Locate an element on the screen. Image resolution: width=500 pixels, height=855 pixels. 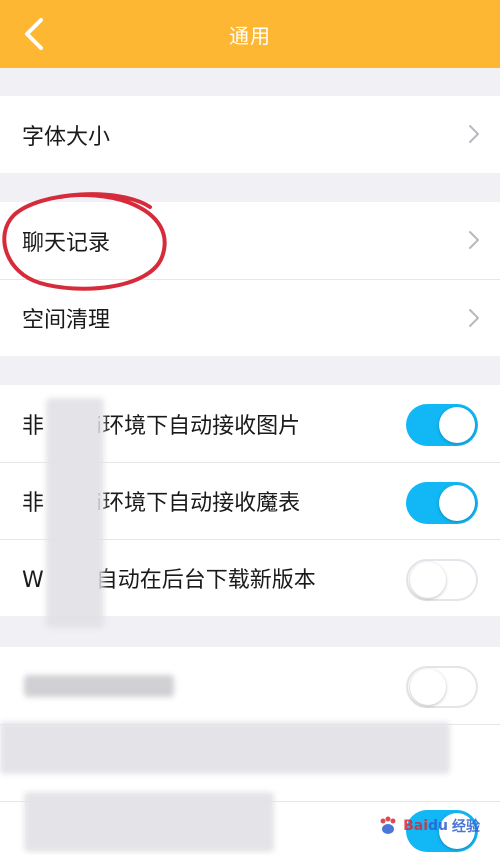
baidu-watermark: Baidu 经验 is located at coordinates (428, 826).